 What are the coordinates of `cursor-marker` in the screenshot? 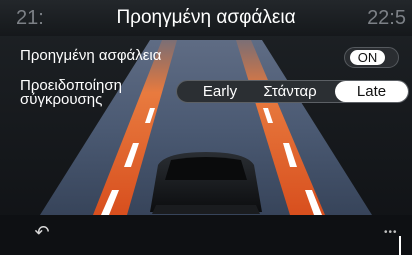 It's located at (400, 245).